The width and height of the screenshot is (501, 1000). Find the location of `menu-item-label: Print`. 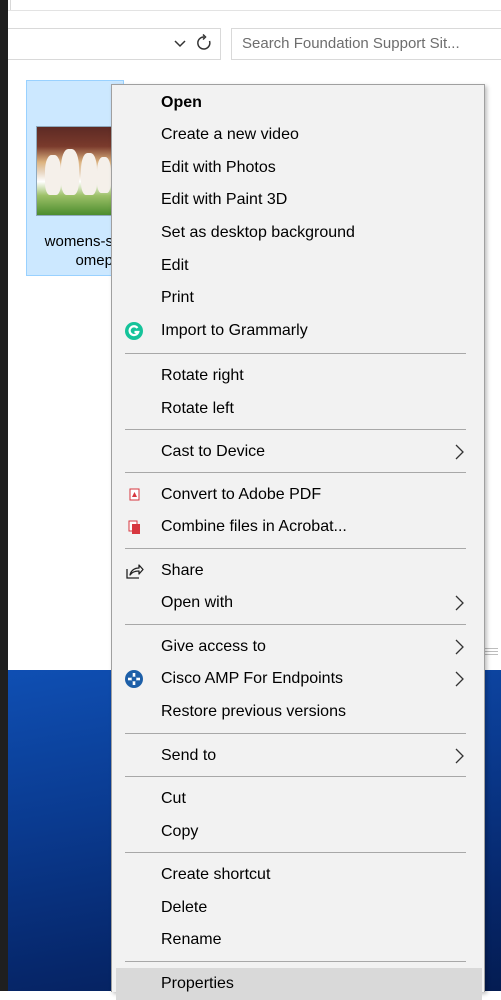

menu-item-label: Print is located at coordinates (177, 297).